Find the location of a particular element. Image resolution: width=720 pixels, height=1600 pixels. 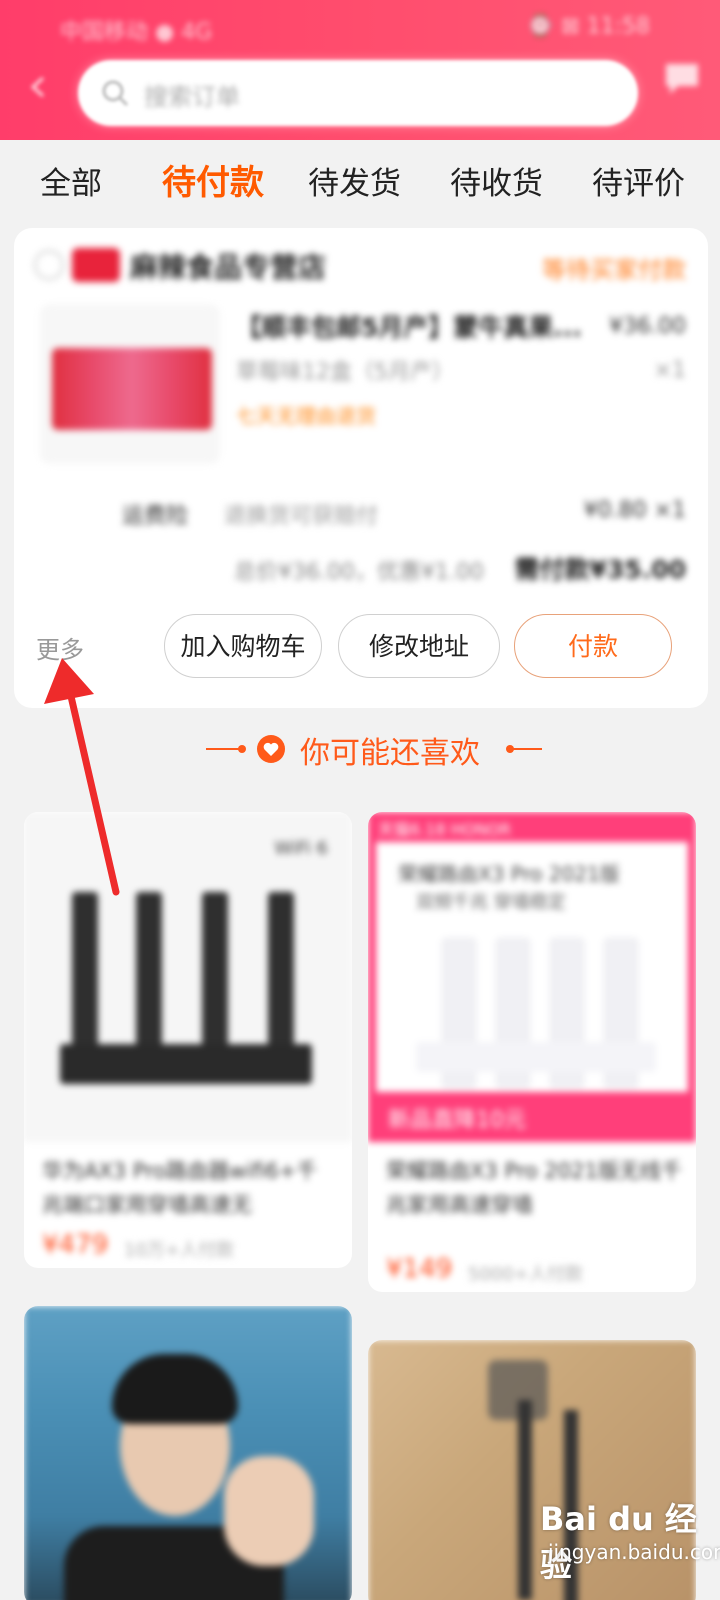

product-card is located at coordinates (188, 1453).